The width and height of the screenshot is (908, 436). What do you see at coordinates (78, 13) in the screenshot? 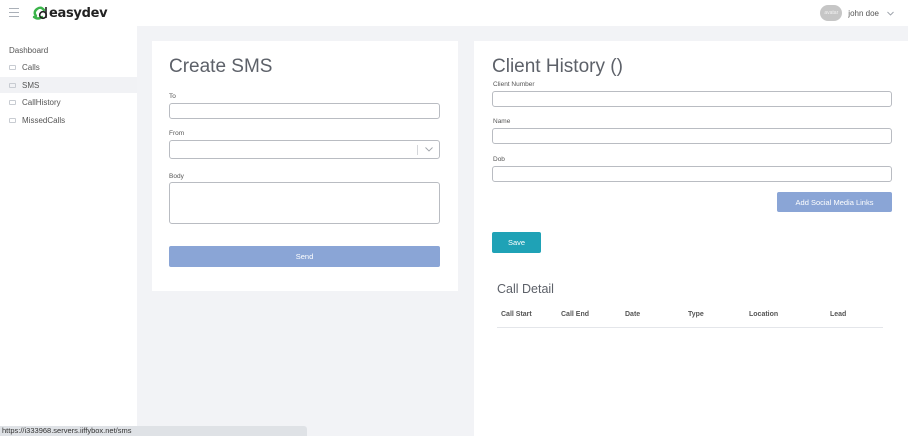
I see `logo-text: easydev` at bounding box center [78, 13].